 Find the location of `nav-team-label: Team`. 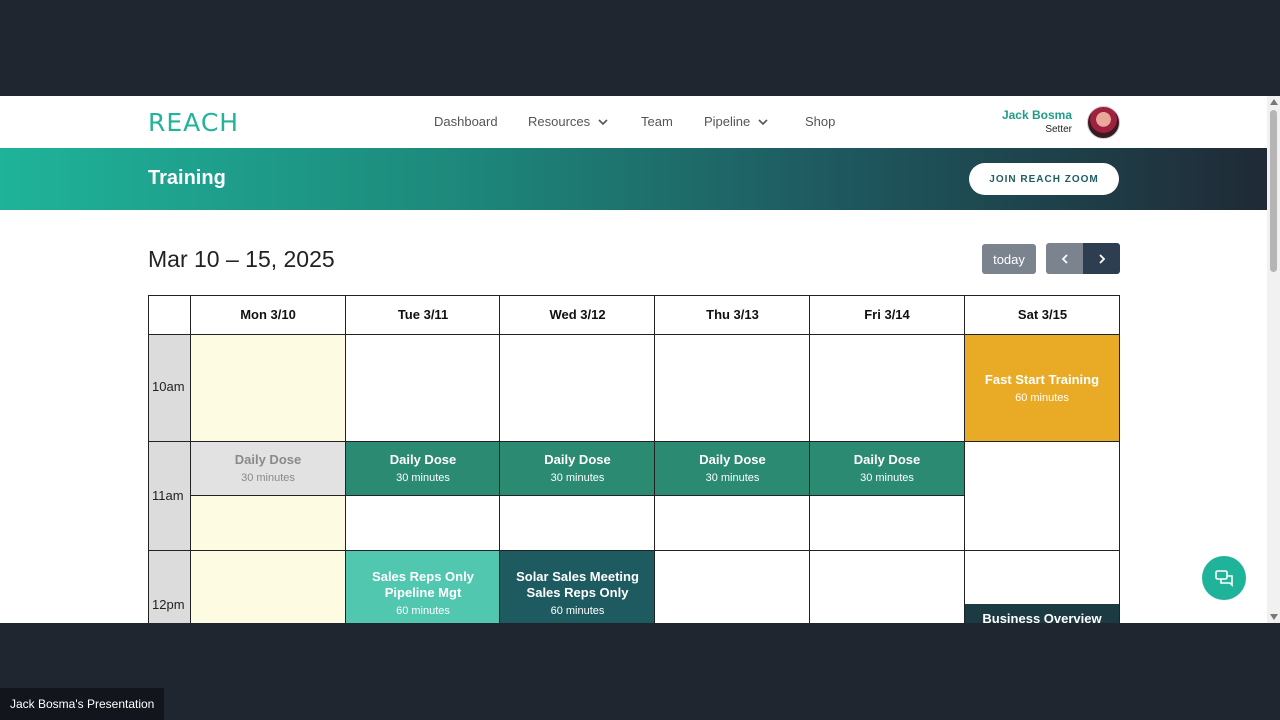

nav-team-label: Team is located at coordinates (657, 121).